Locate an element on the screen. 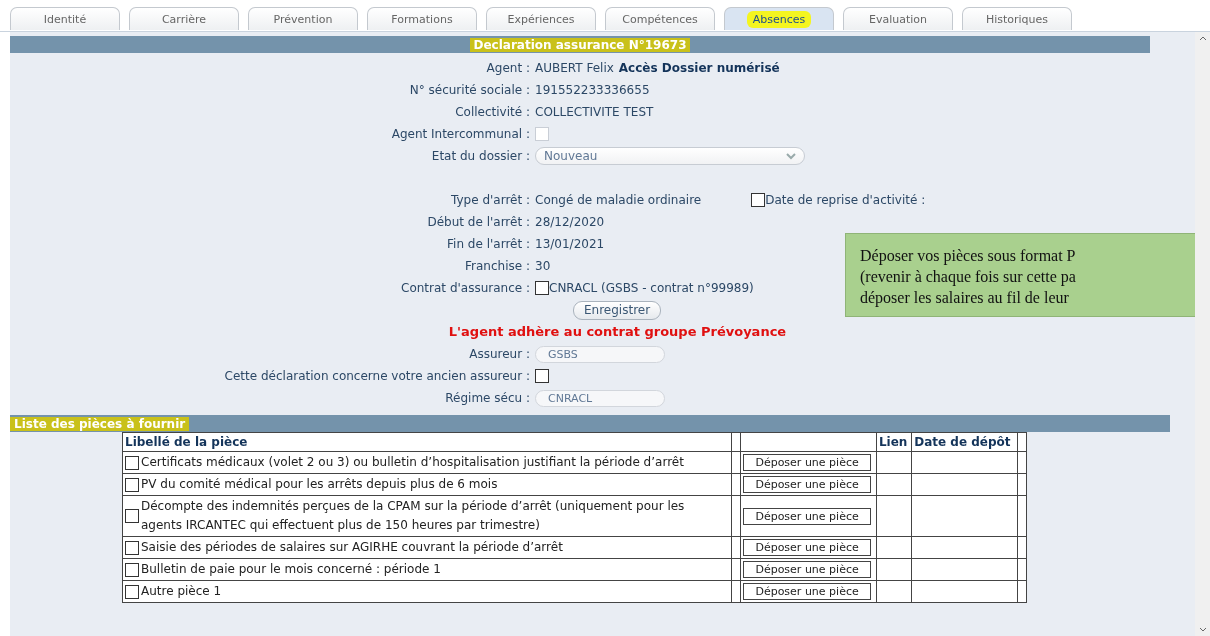  field-value: 13/01/2021 is located at coordinates (570, 244).